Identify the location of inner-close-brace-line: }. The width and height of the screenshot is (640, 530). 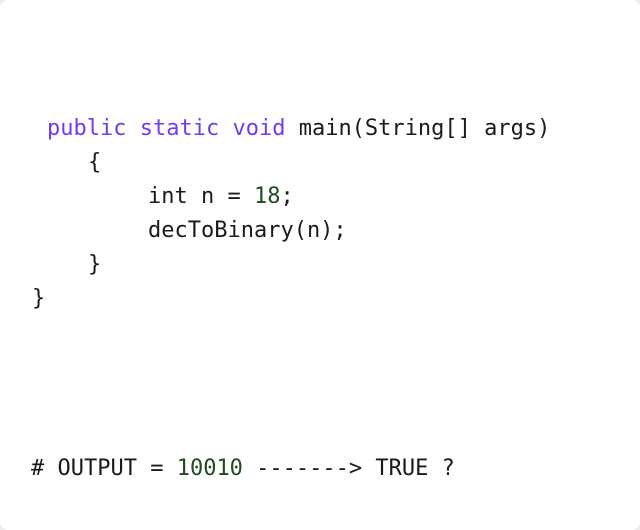
(94, 265).